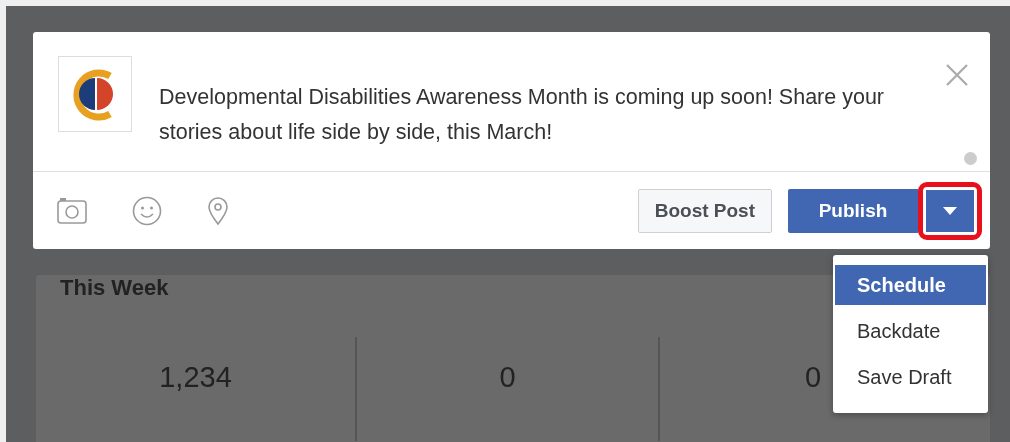  What do you see at coordinates (554, 115) in the screenshot?
I see `post-text: Developmental Disabilities Awareness Month is coming up soon! Share your stories about life side by side, this March!` at bounding box center [554, 115].